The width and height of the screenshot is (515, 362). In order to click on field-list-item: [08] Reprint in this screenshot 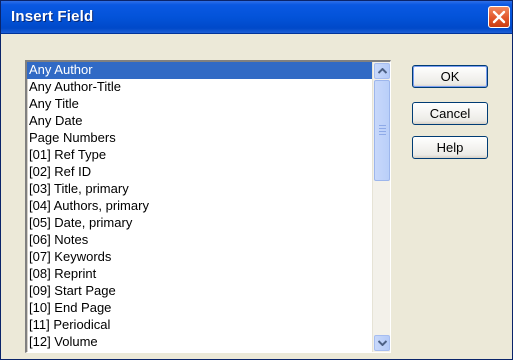, I will do `click(199, 274)`.